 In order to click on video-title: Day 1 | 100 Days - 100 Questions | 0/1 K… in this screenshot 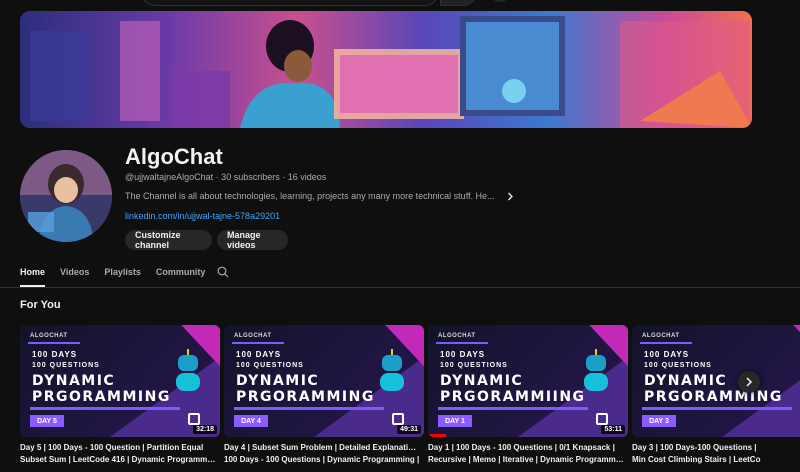, I will do `click(526, 454)`.